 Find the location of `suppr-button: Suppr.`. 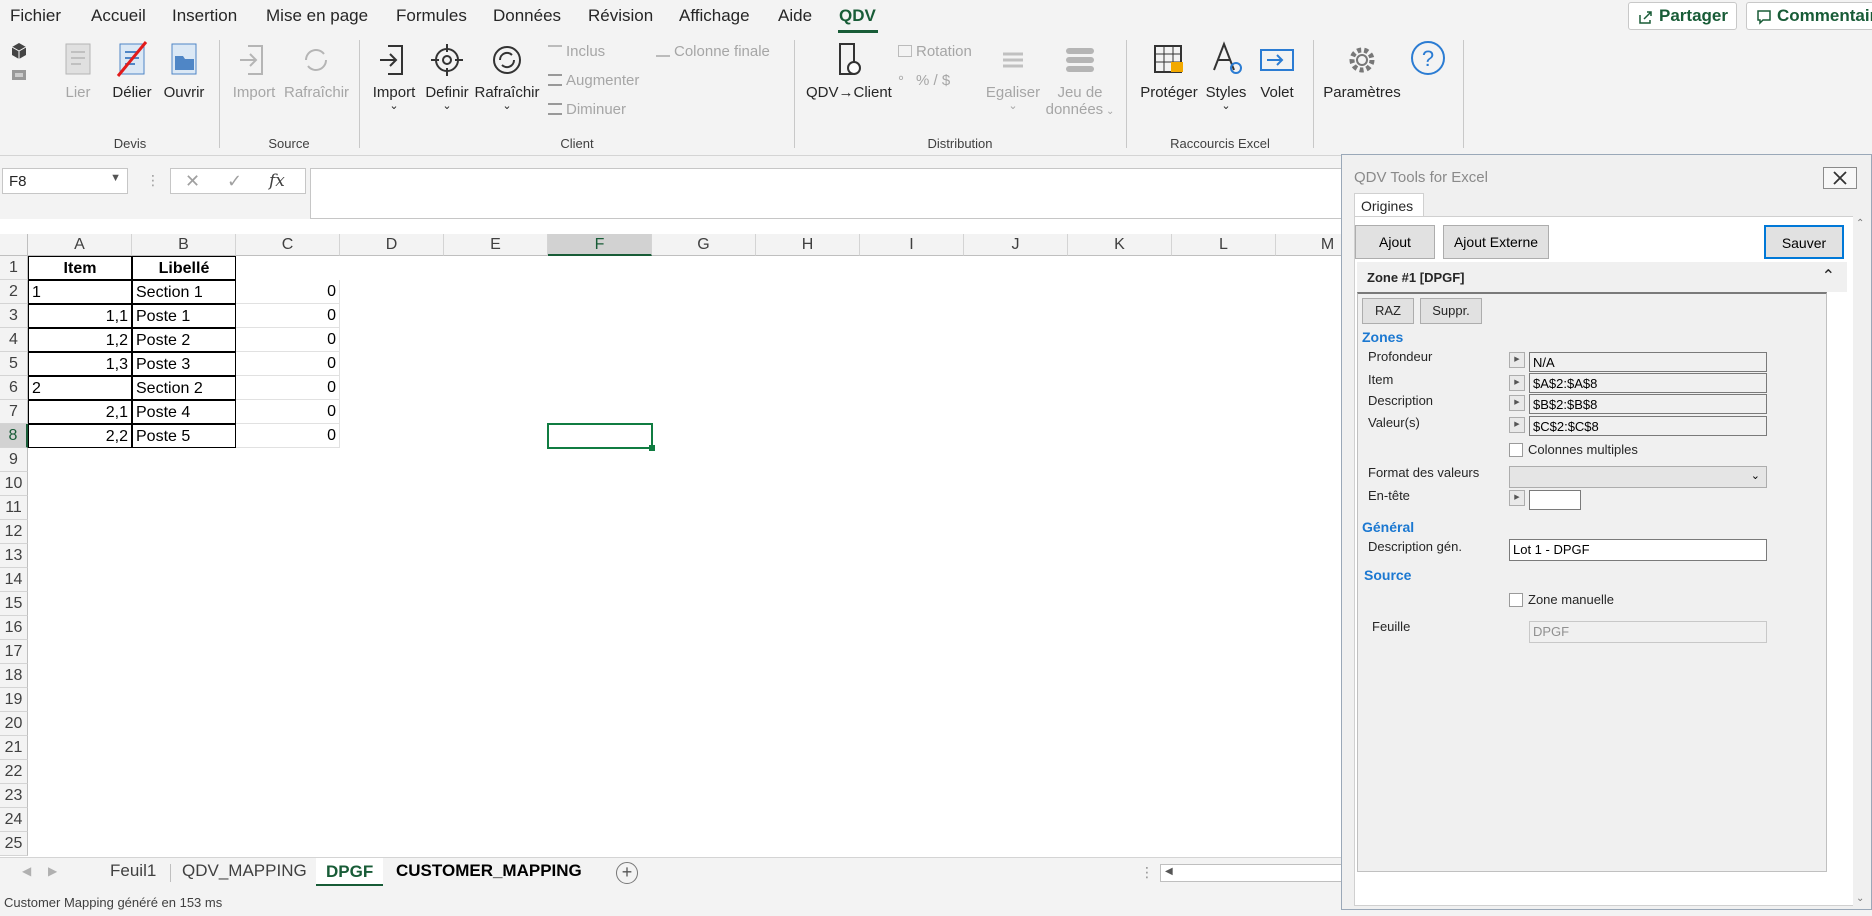

suppr-button: Suppr. is located at coordinates (1451, 311).